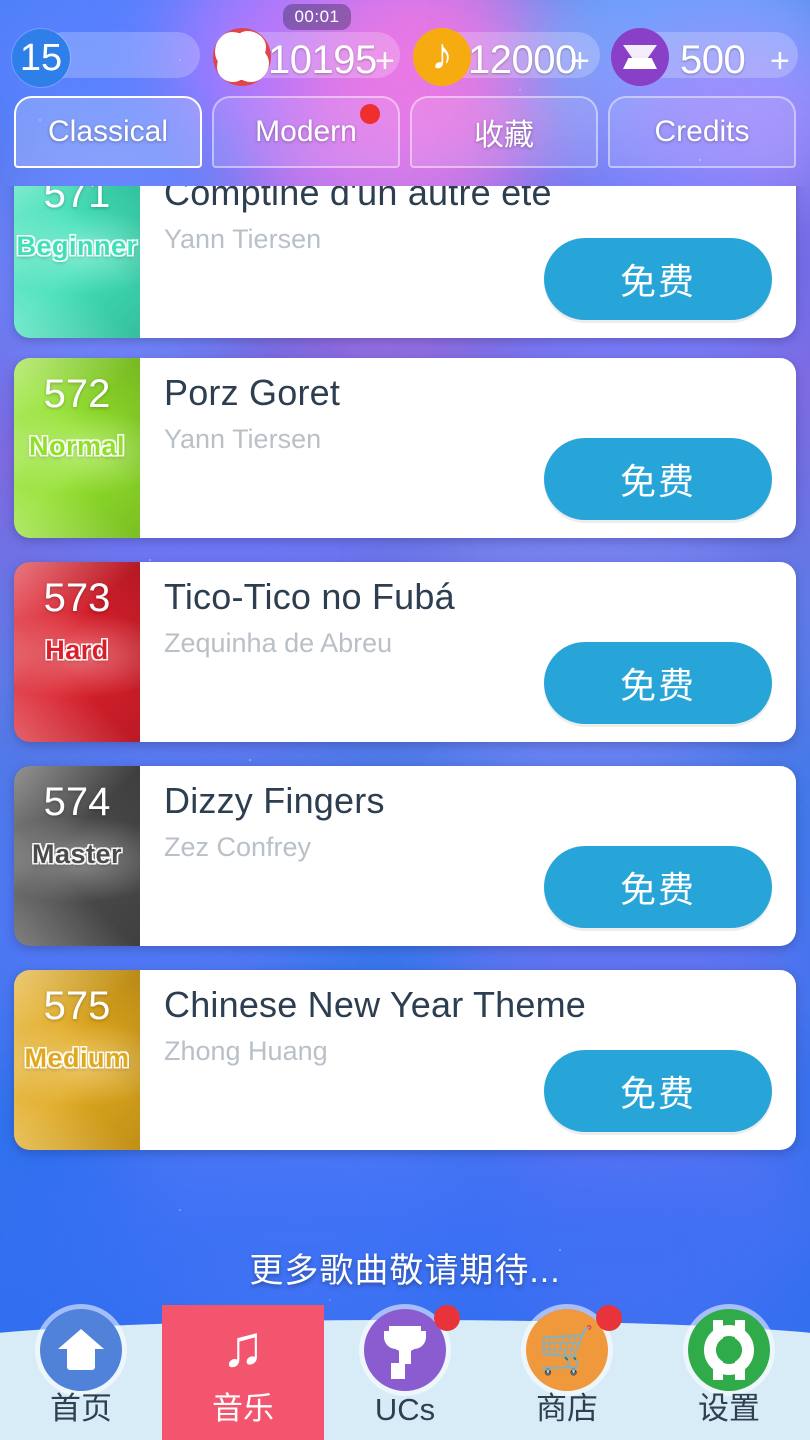 This screenshot has height=1440, width=810. I want to click on difficulty-badge: 571 Beginner, so click(77, 262).